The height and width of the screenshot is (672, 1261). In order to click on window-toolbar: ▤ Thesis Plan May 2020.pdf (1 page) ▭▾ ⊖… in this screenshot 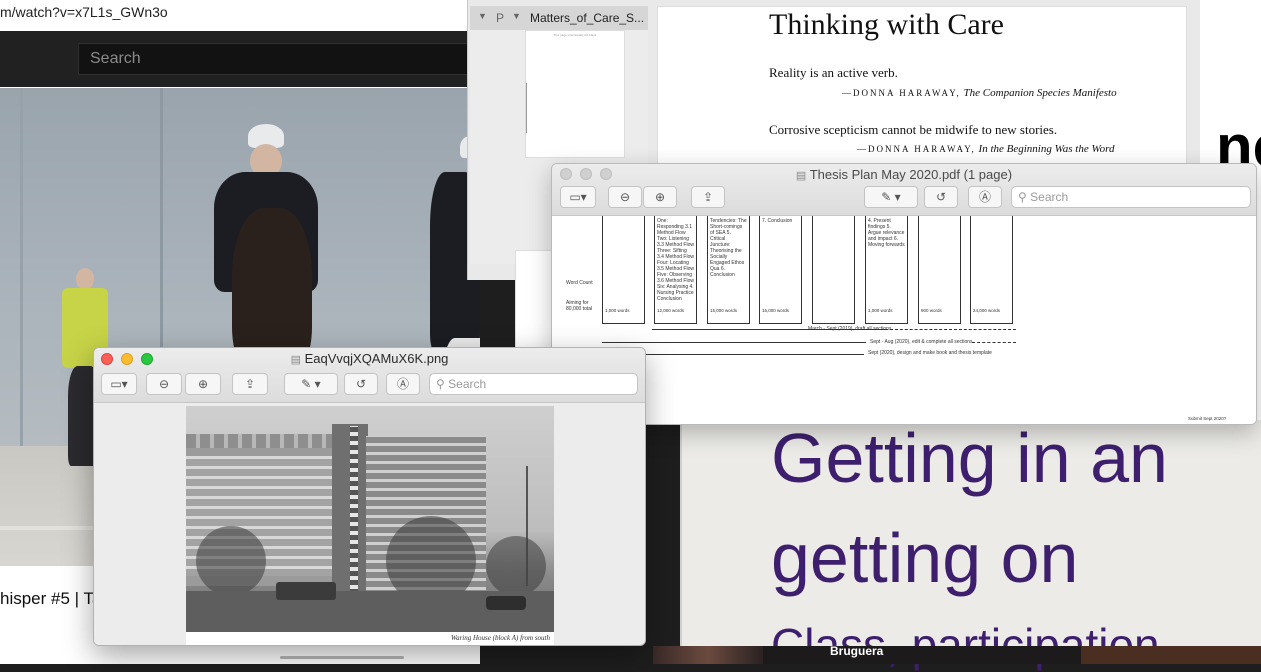, I will do `click(904, 190)`.